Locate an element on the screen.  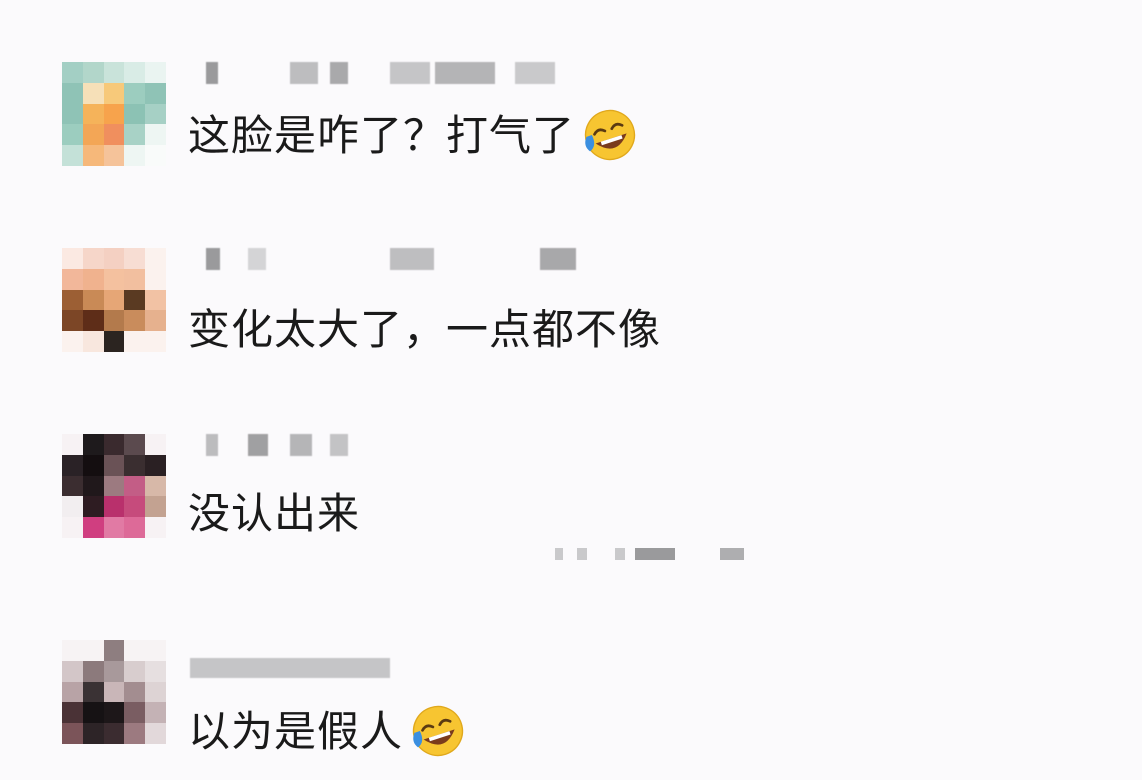
comment-text: 变化太大了，一点都不像 is located at coordinates (424, 330).